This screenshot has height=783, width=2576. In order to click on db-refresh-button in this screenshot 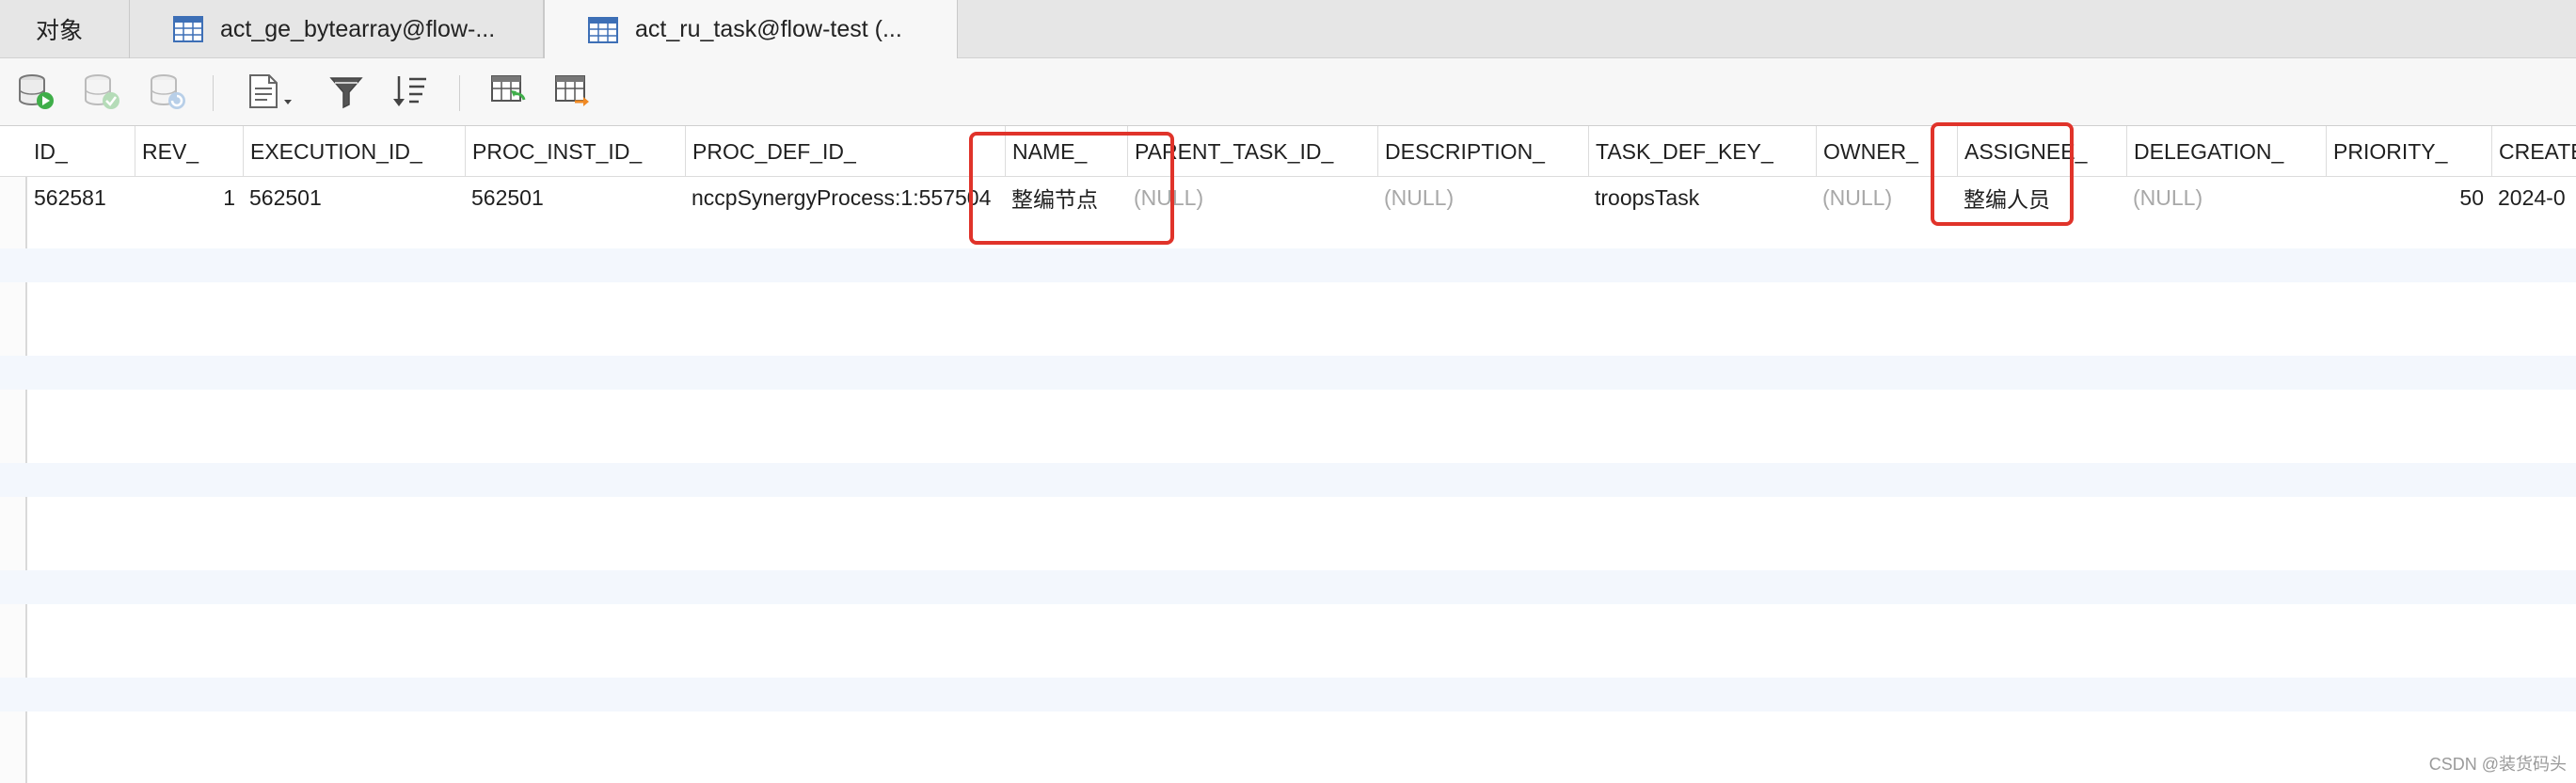, I will do `click(167, 94)`.